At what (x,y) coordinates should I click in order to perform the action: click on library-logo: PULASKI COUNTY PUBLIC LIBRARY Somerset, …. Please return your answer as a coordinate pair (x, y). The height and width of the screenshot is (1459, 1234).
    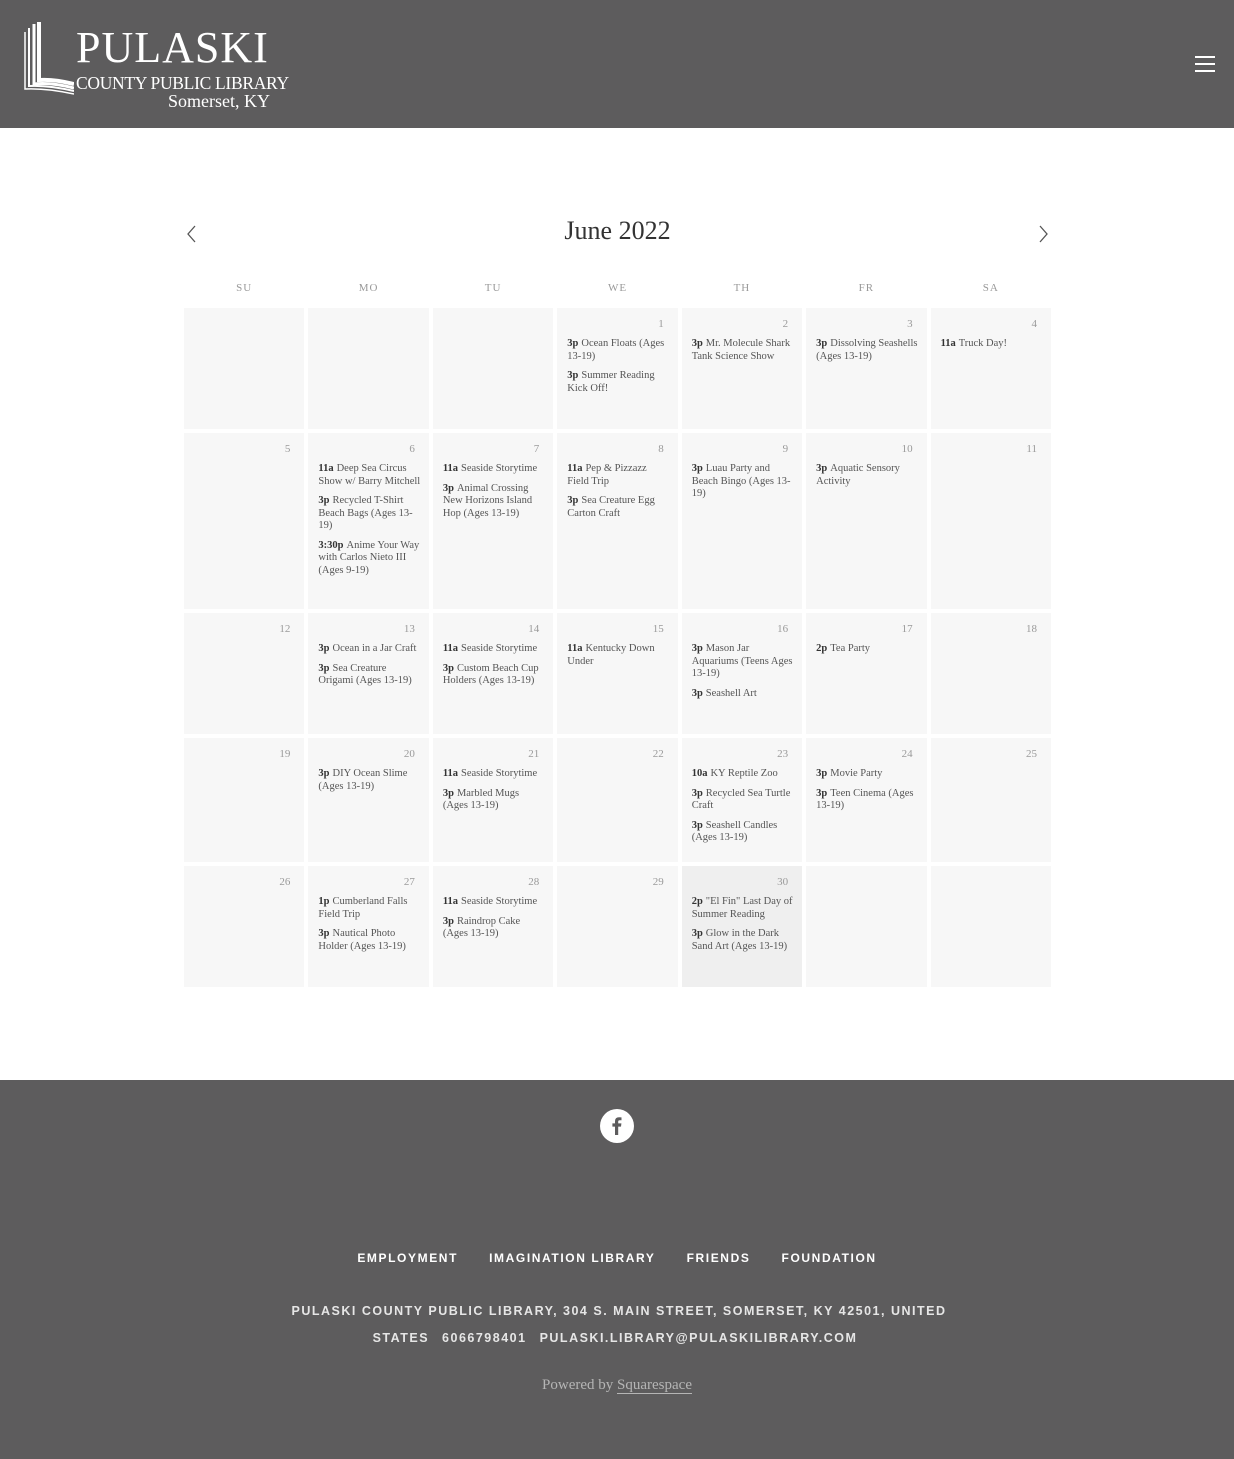
    Looking at the image, I should click on (155, 66).